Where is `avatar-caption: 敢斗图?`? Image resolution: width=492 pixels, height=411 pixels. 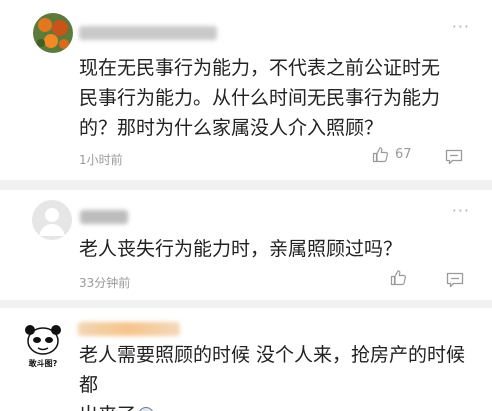
avatar-caption: 敢斗图? is located at coordinates (43, 363).